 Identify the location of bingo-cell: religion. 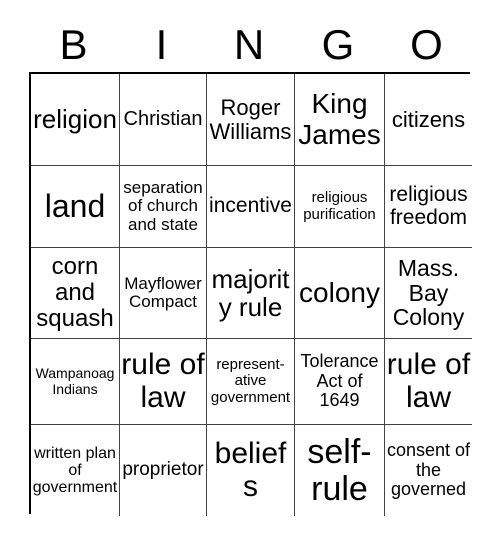
(75, 120).